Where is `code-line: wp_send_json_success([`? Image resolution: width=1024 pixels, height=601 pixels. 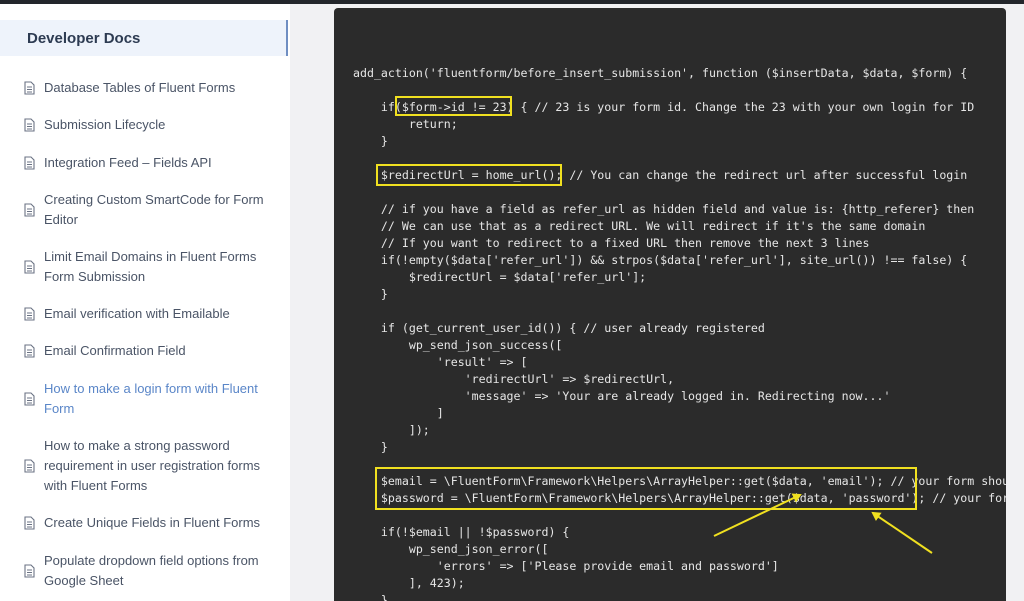 code-line: wp_send_json_success([ is located at coordinates (458, 345).